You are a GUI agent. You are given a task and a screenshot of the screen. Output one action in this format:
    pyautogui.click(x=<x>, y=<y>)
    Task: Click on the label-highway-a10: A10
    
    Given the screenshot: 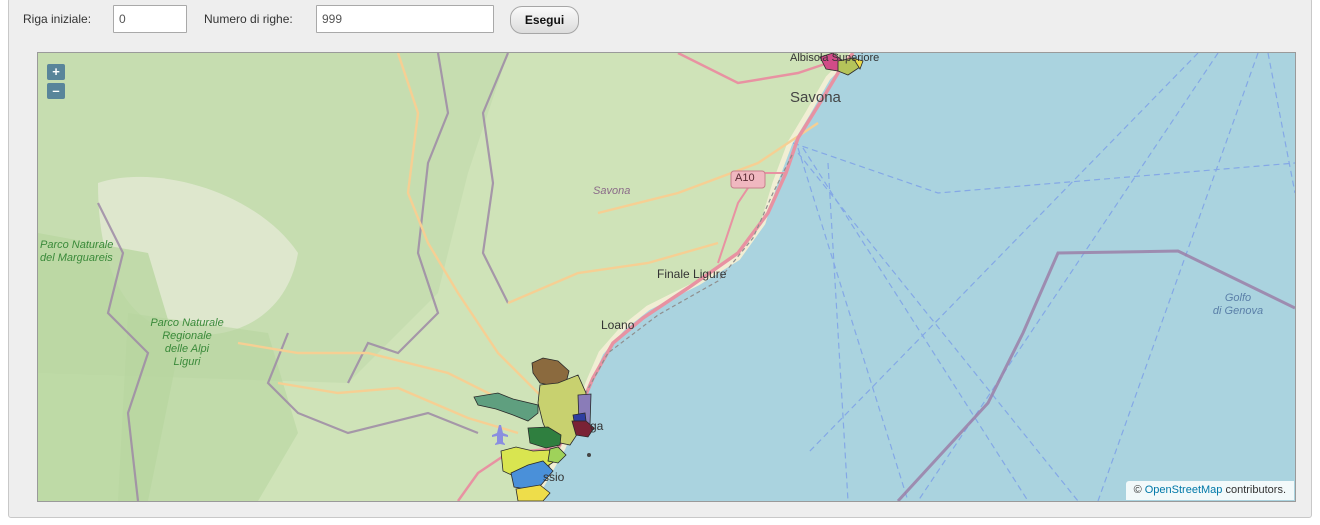 What is the action you would take?
    pyautogui.click(x=745, y=178)
    